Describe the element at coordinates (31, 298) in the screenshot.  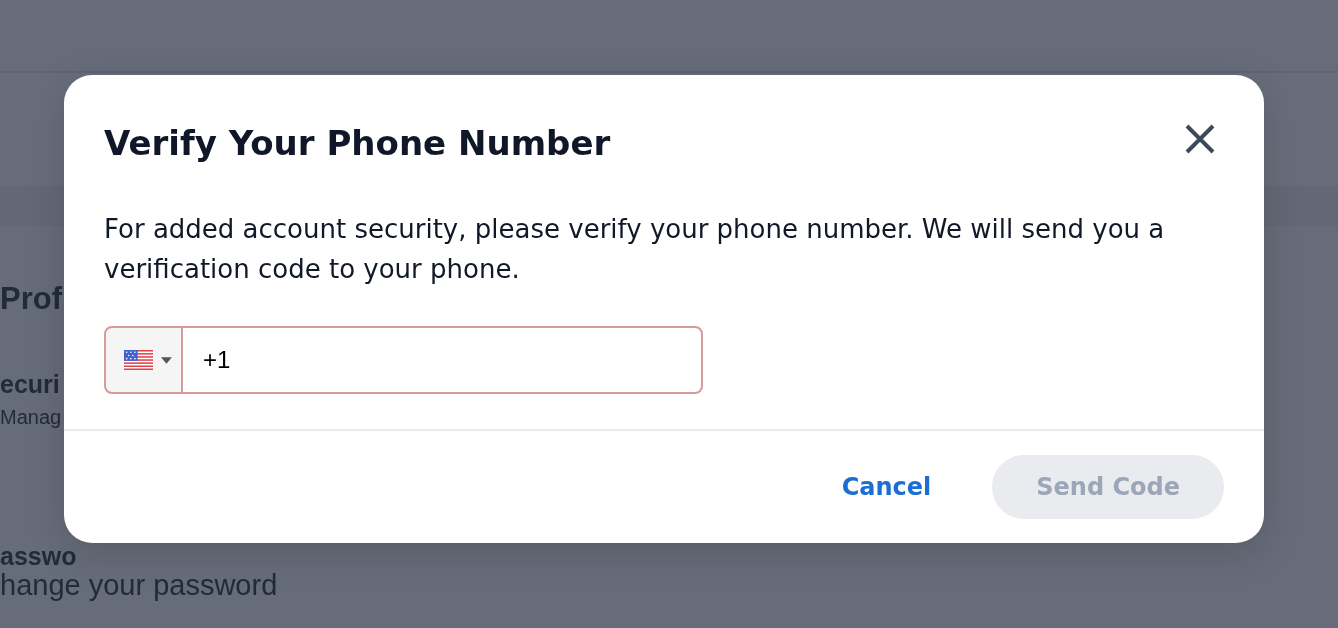
I see `page-heading: Prof` at that location.